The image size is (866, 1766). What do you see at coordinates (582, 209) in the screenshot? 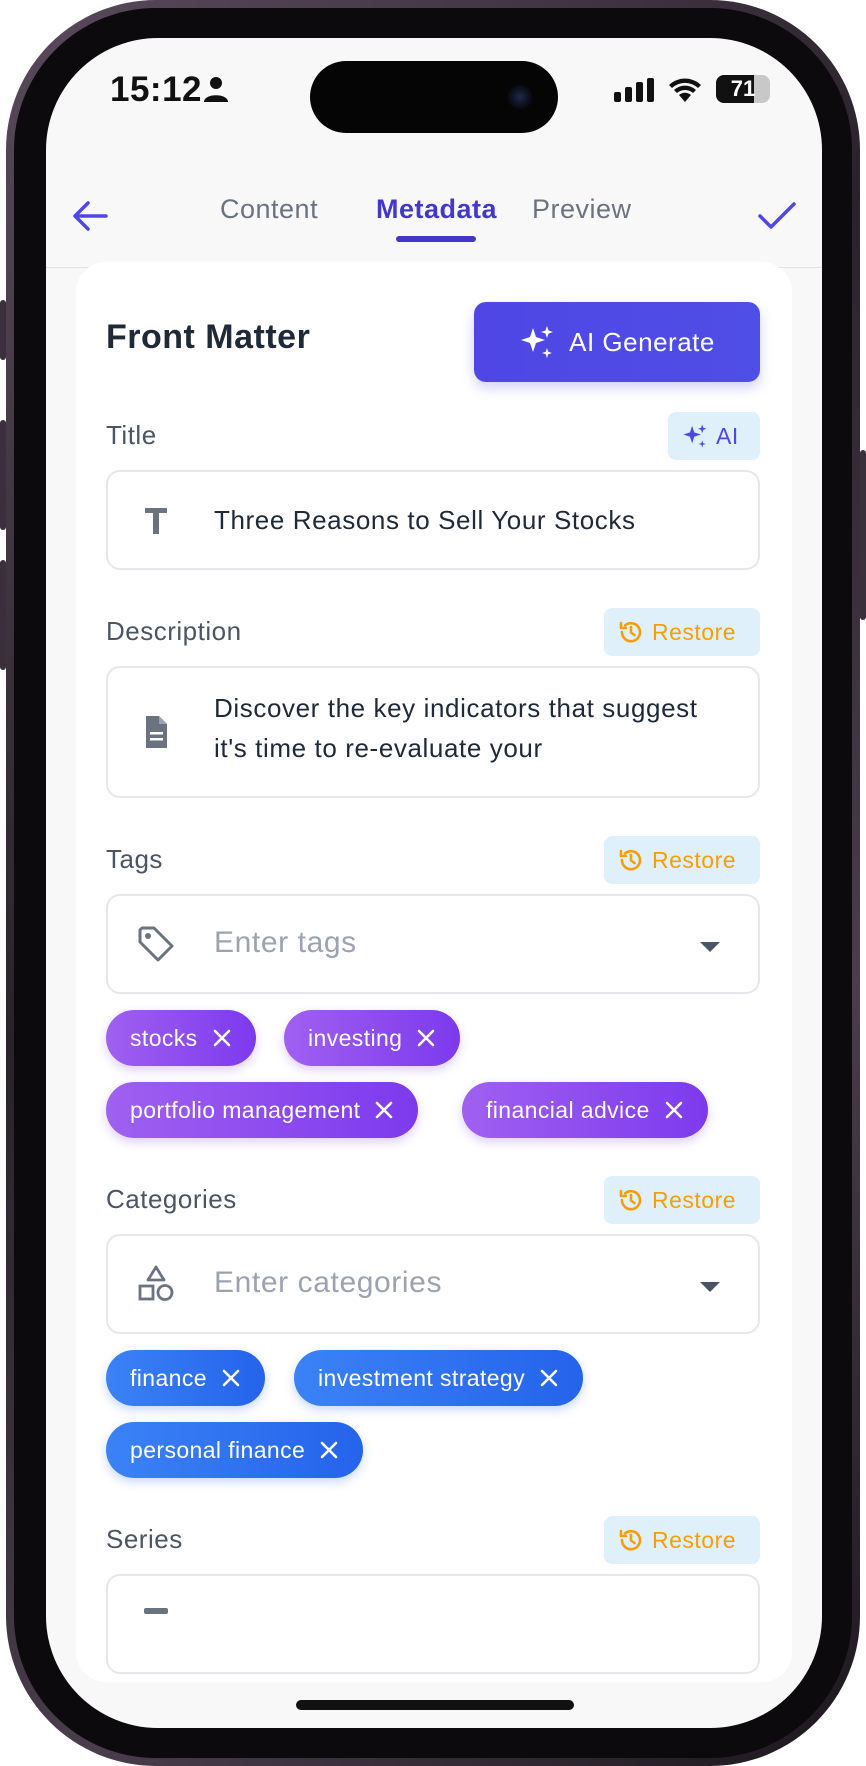
I see `tab-preview: Preview` at bounding box center [582, 209].